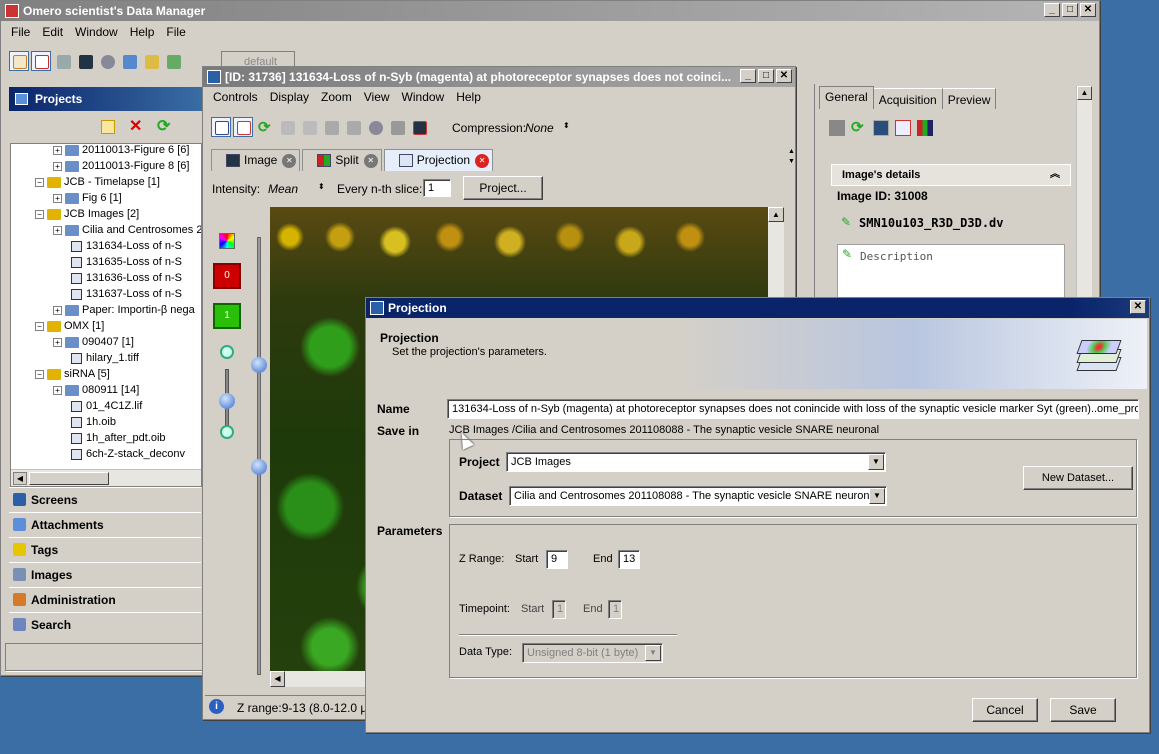 The height and width of the screenshot is (754, 1159). I want to click on delete-icon: ✕, so click(135, 126).